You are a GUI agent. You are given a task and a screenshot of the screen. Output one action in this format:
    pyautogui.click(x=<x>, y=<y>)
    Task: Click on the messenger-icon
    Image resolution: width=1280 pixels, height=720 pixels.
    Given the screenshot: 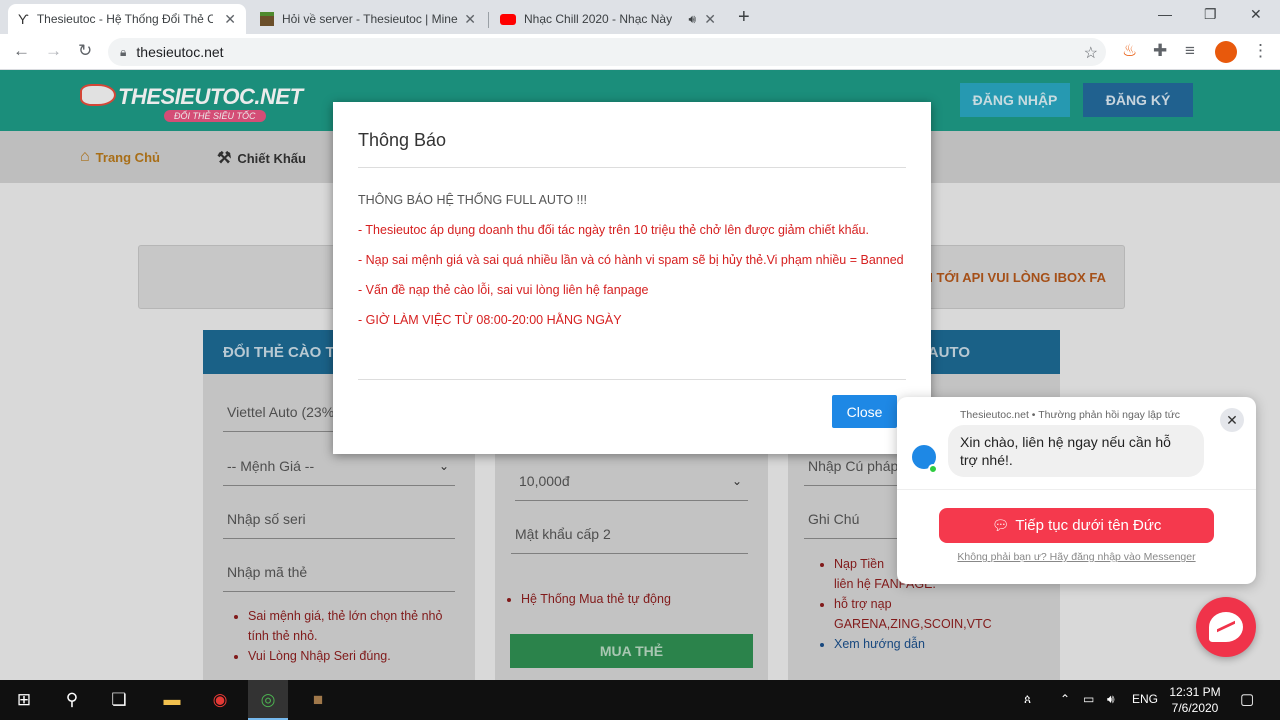 What is the action you would take?
    pyautogui.click(x=1226, y=627)
    